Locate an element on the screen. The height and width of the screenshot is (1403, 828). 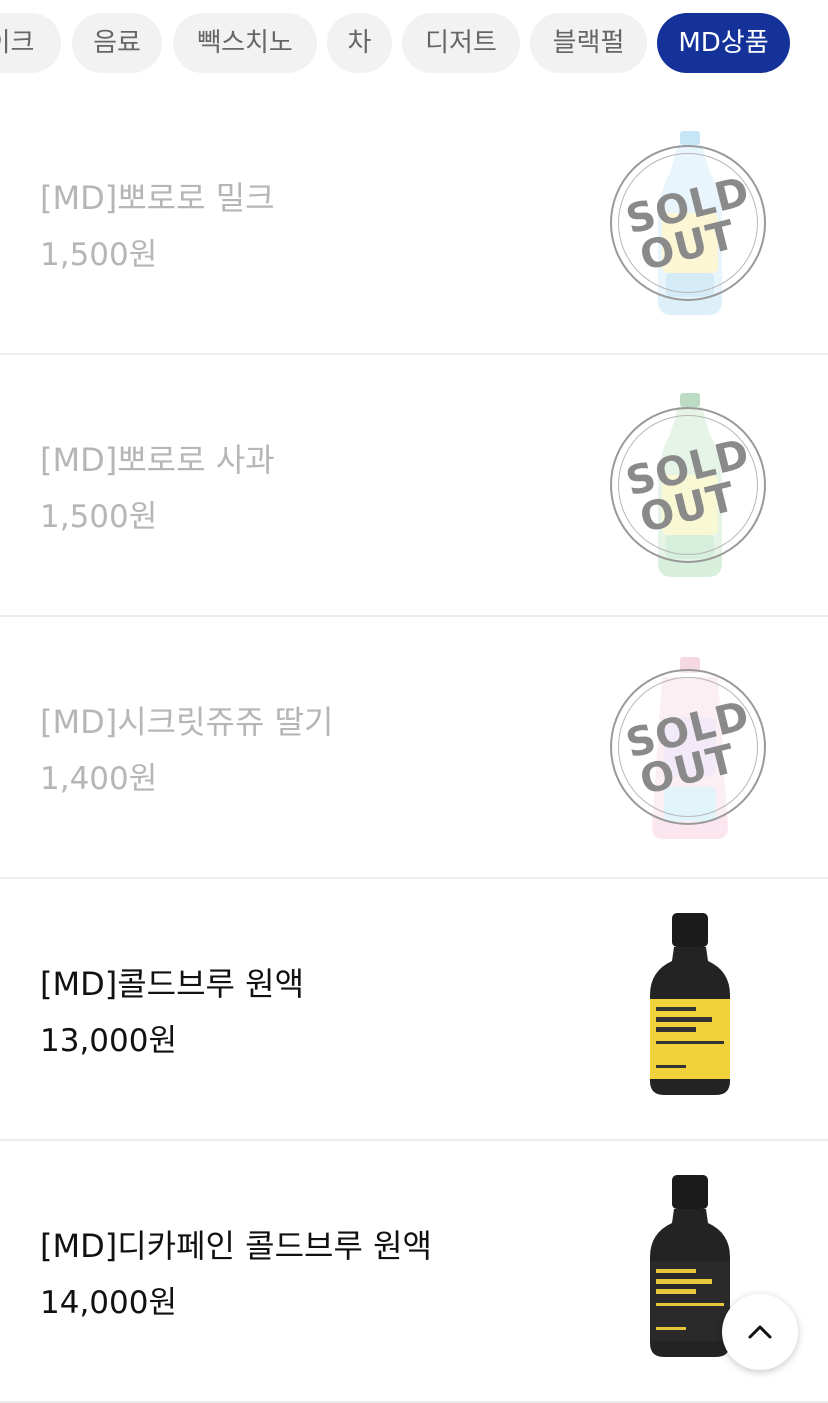
category-chip-label: 빽스치노 is located at coordinates (245, 43).